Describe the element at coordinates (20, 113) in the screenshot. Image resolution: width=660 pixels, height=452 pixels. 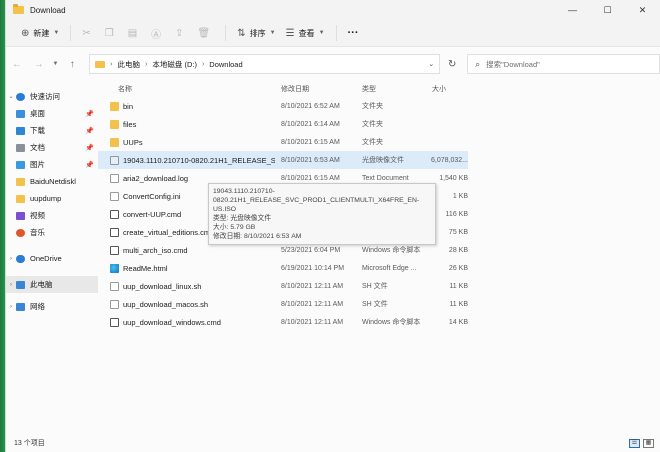
I see `desktop-icon` at that location.